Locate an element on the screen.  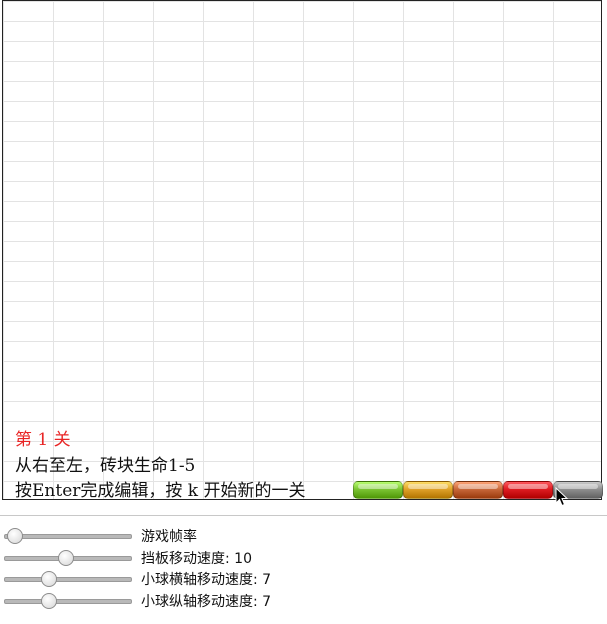
palette-brick-orange is located at coordinates (428, 490).